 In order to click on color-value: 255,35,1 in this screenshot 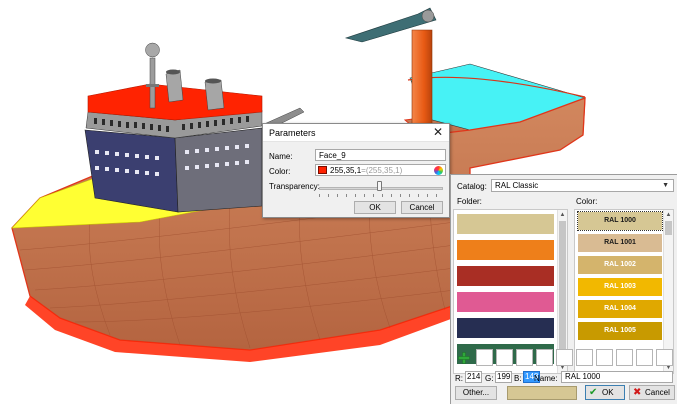, I will do `click(346, 170)`.